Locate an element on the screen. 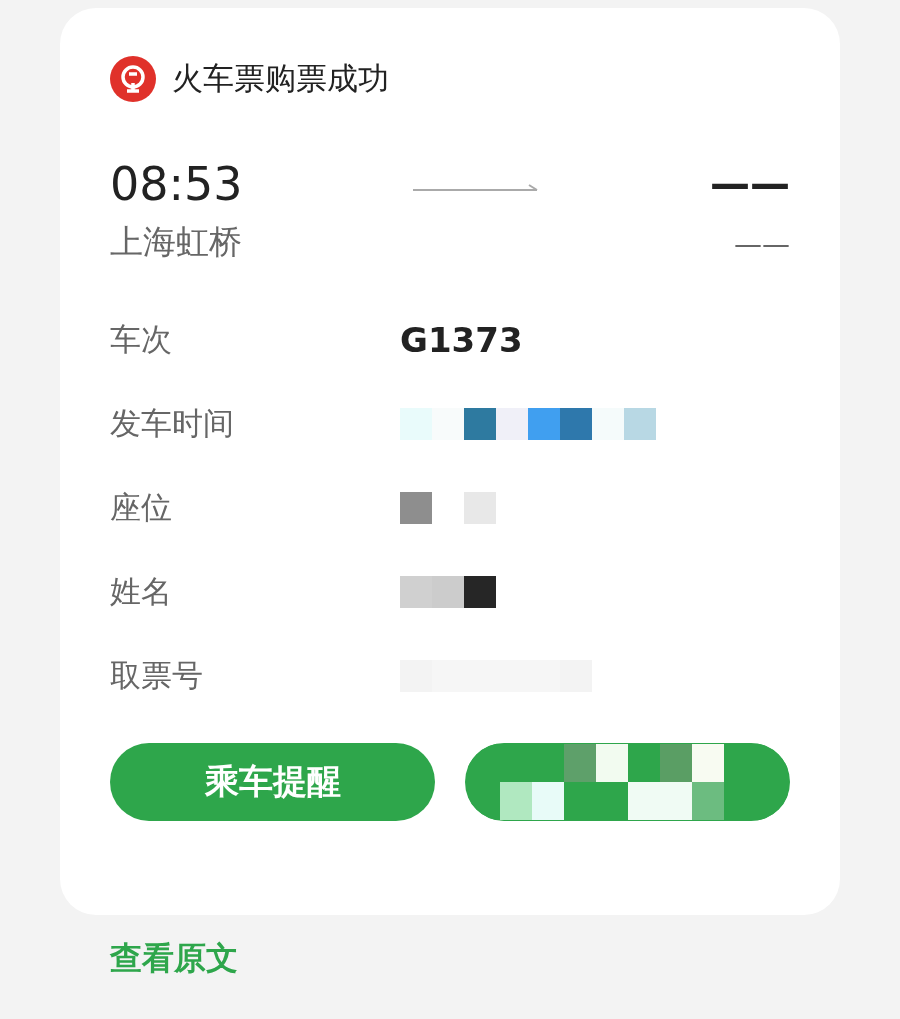  field-label: 座位 is located at coordinates (141, 507).